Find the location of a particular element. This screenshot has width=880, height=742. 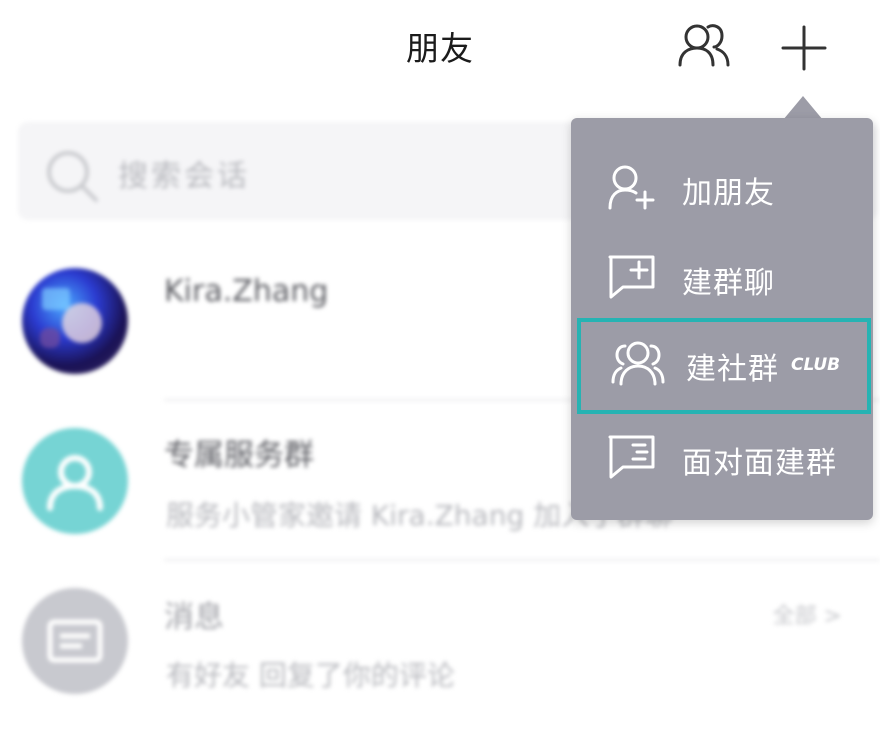

menu-item-label: 建群聊 is located at coordinates (728, 283).